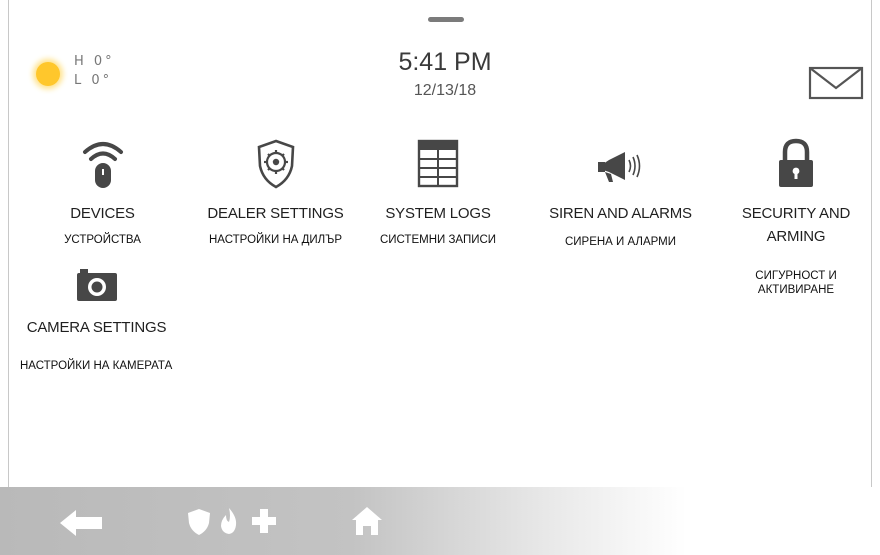  Describe the element at coordinates (93, 80) in the screenshot. I see `low-temperature: L 0°` at that location.